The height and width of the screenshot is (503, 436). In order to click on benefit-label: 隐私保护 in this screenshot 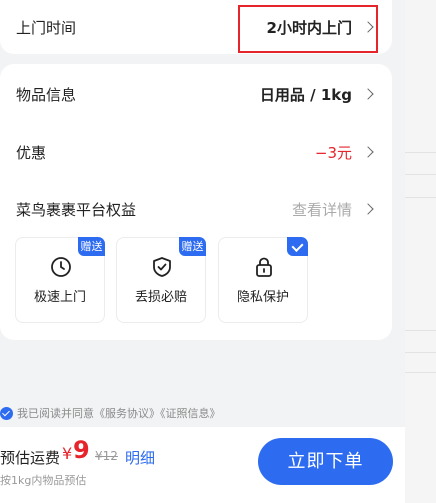, I will do `click(262, 297)`.